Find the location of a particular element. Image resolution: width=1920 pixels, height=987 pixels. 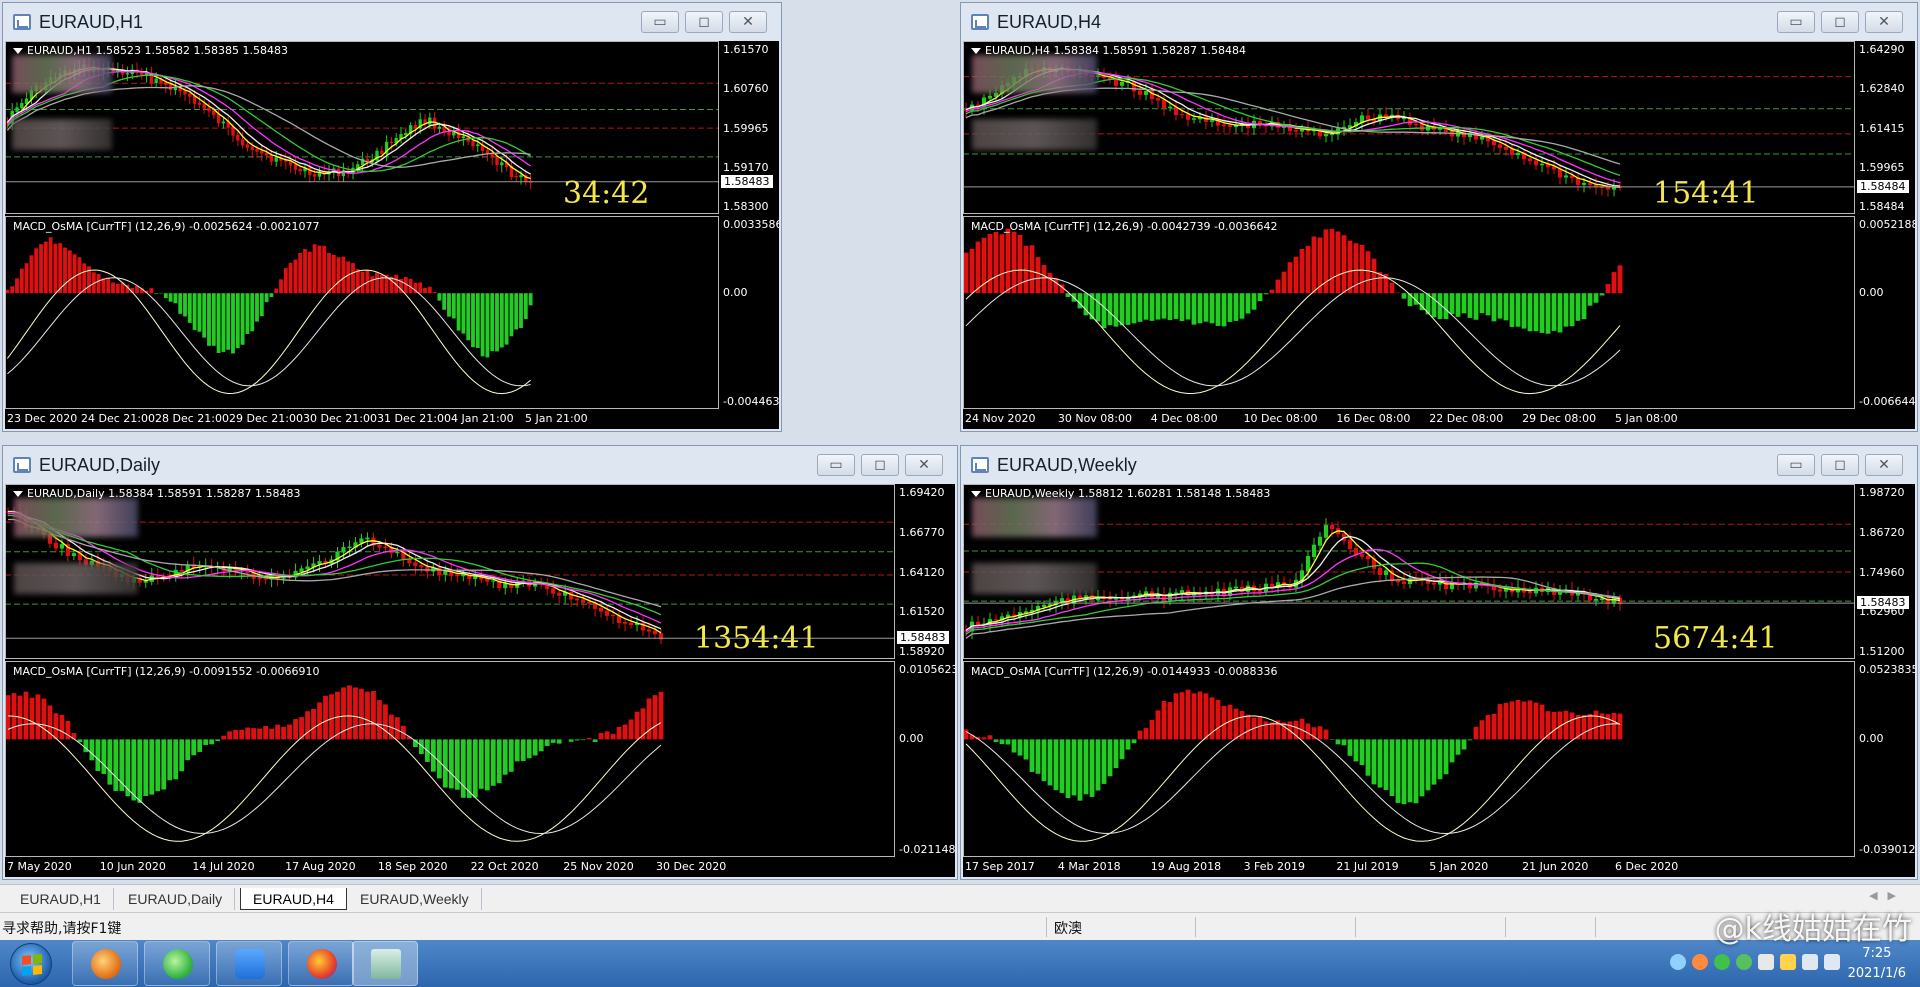

time-axis-label: 17 Sep 2017 is located at coordinates (1000, 866).